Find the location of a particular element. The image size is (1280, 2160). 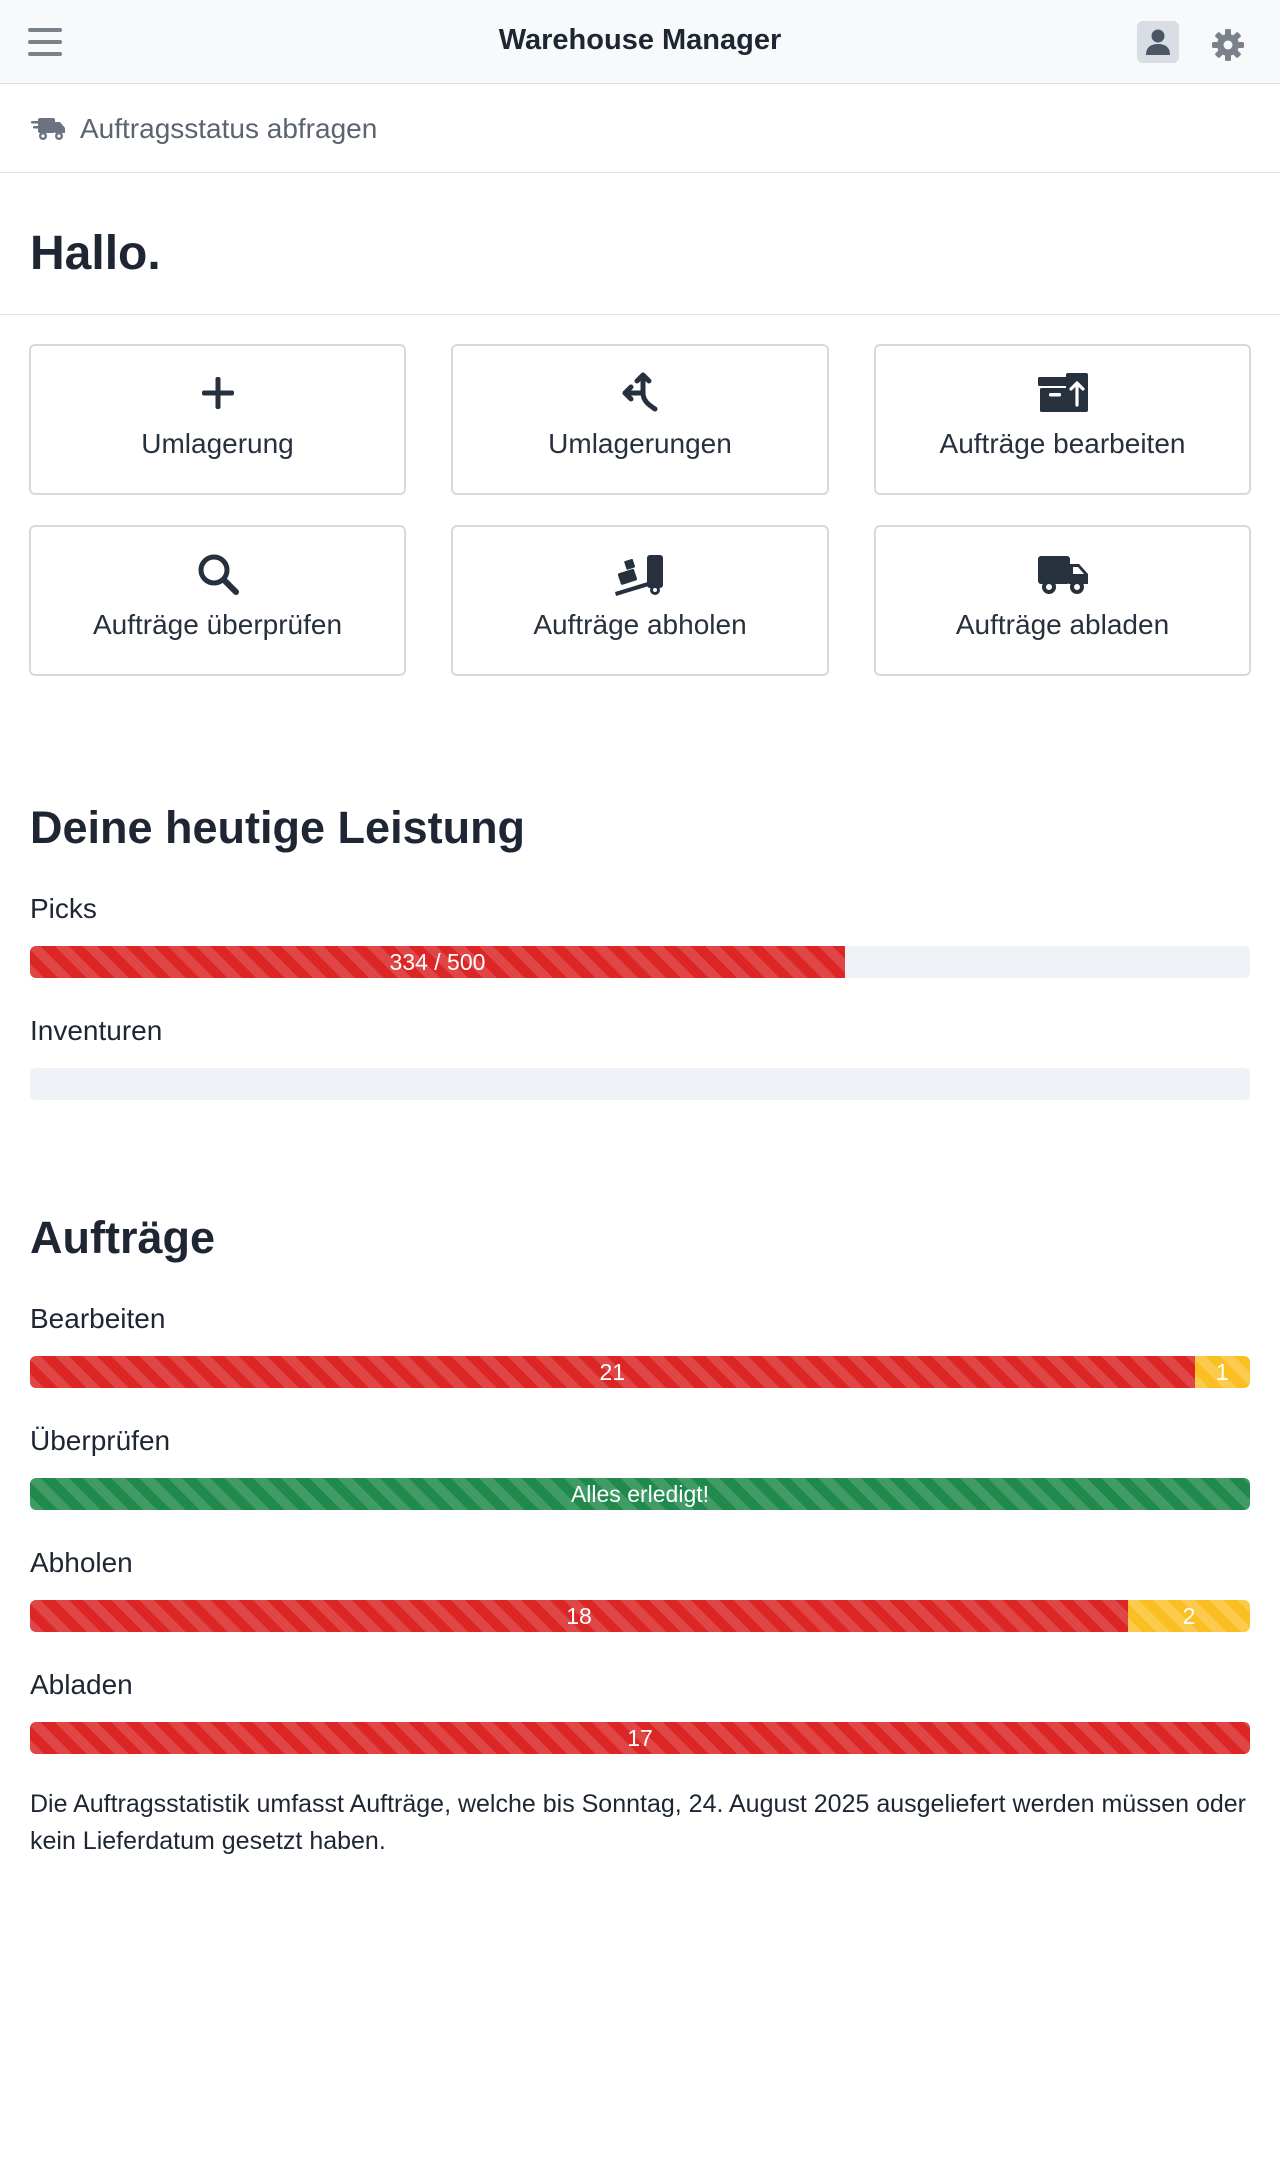

bearbeiten-pending-count: 1 is located at coordinates (1222, 1371).